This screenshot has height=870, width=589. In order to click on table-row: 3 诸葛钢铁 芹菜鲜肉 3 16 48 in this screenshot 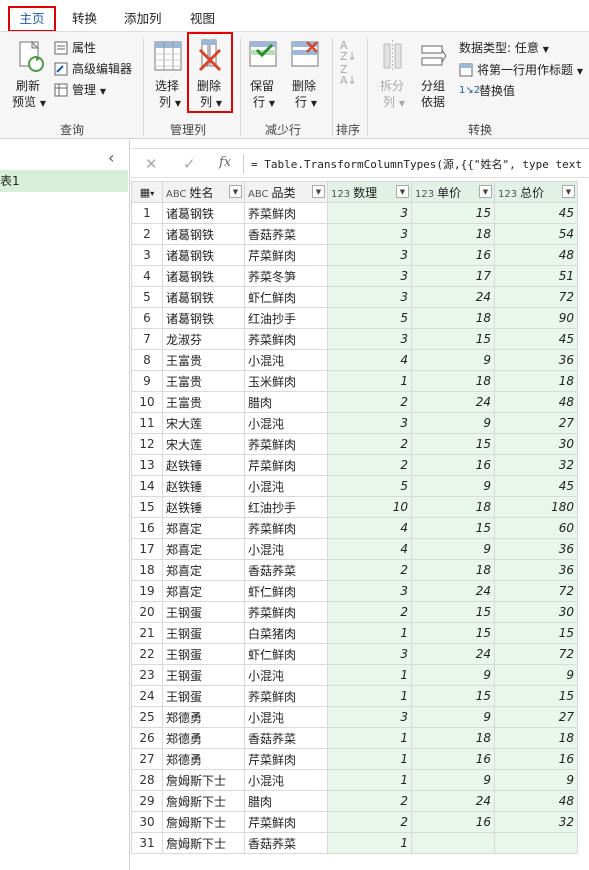, I will do `click(354, 255)`.